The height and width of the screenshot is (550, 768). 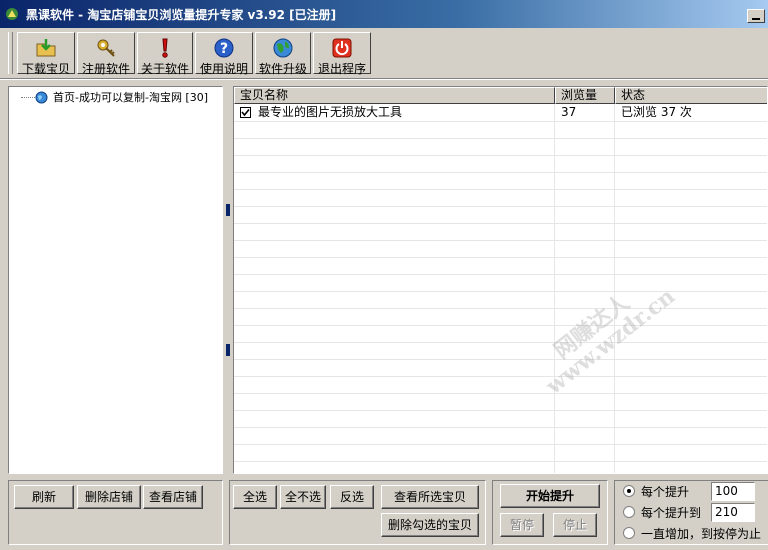 What do you see at coordinates (164, 69) in the screenshot?
I see `about-software-label: 关于软件` at bounding box center [164, 69].